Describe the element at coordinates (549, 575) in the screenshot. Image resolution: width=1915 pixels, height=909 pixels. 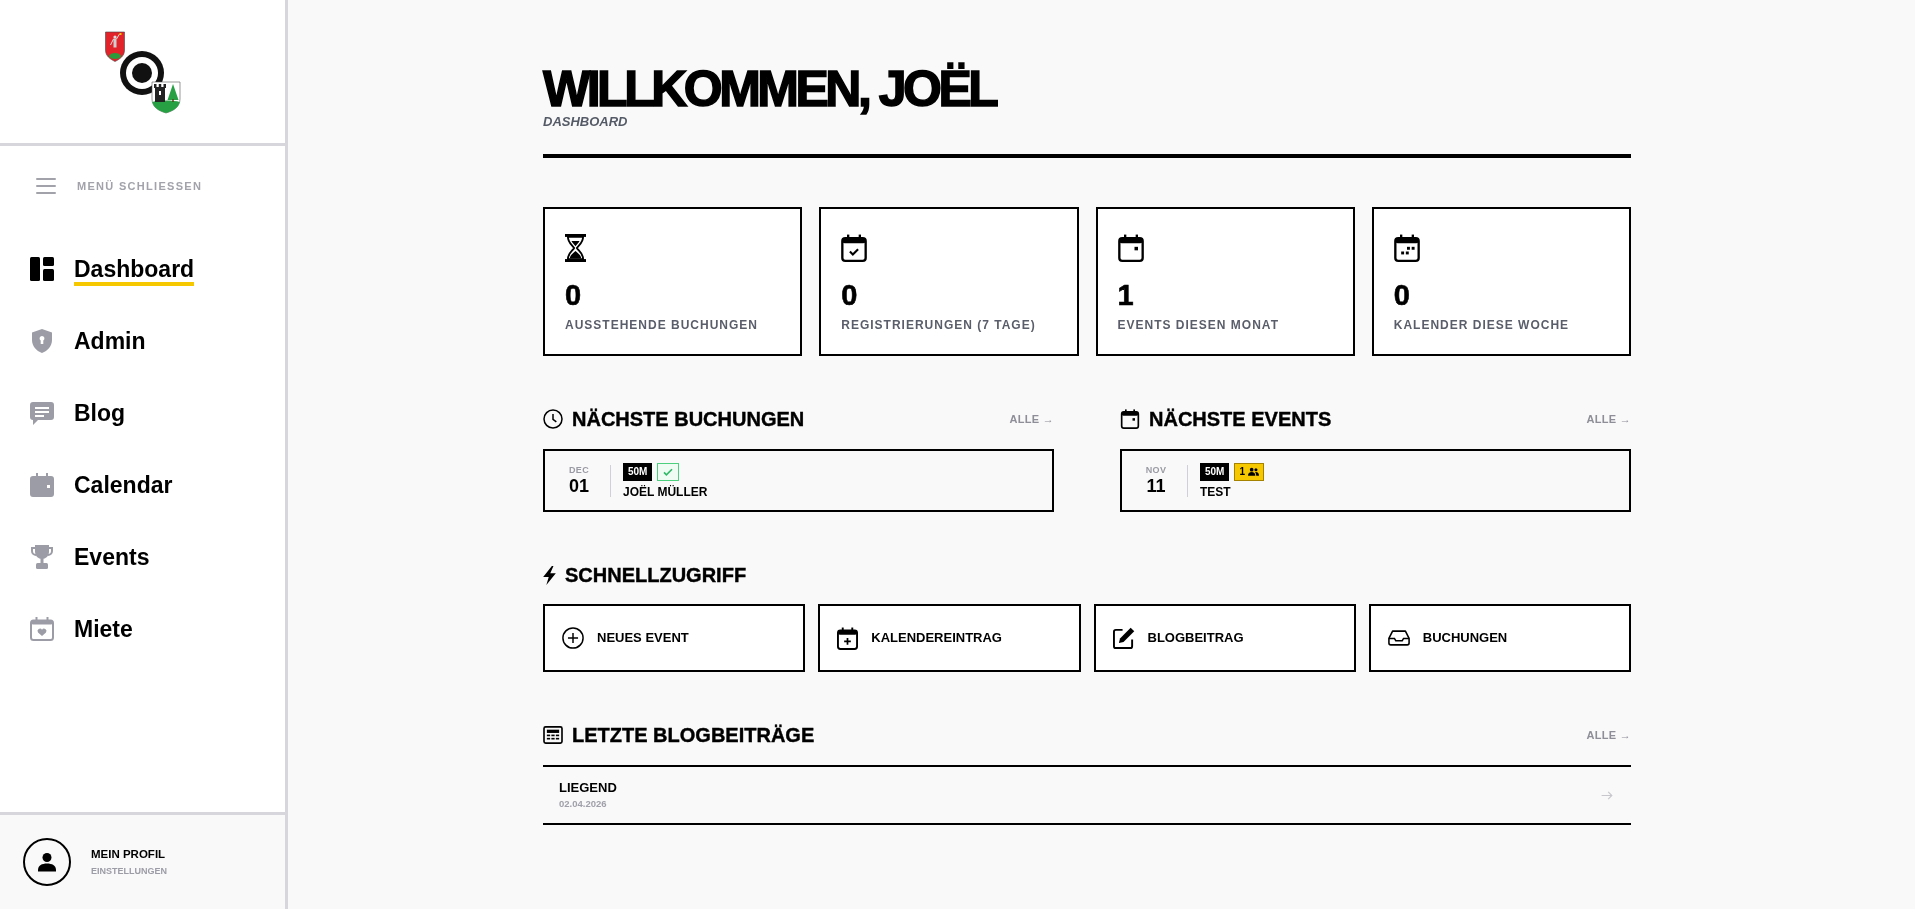
I see `lightning-icon` at that location.